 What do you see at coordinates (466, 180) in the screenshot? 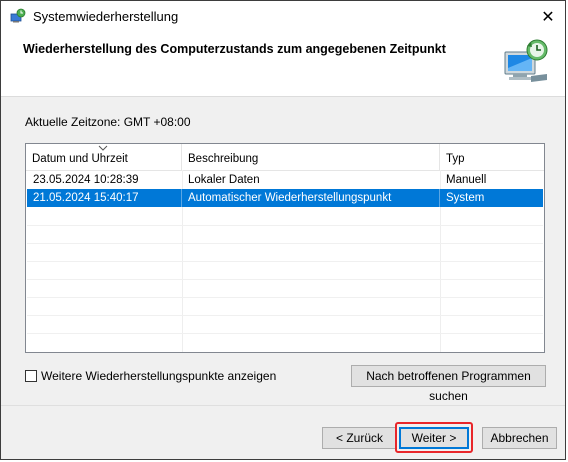
I see `cell-type: Manuell` at bounding box center [466, 180].